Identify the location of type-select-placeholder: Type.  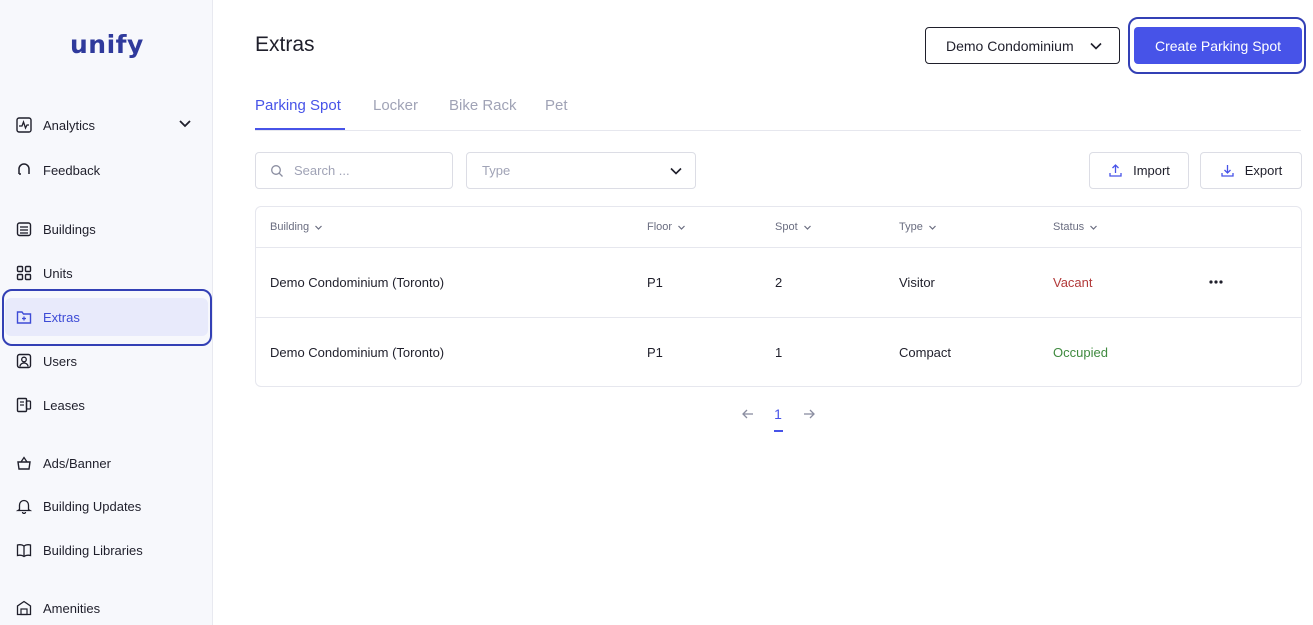
(496, 170).